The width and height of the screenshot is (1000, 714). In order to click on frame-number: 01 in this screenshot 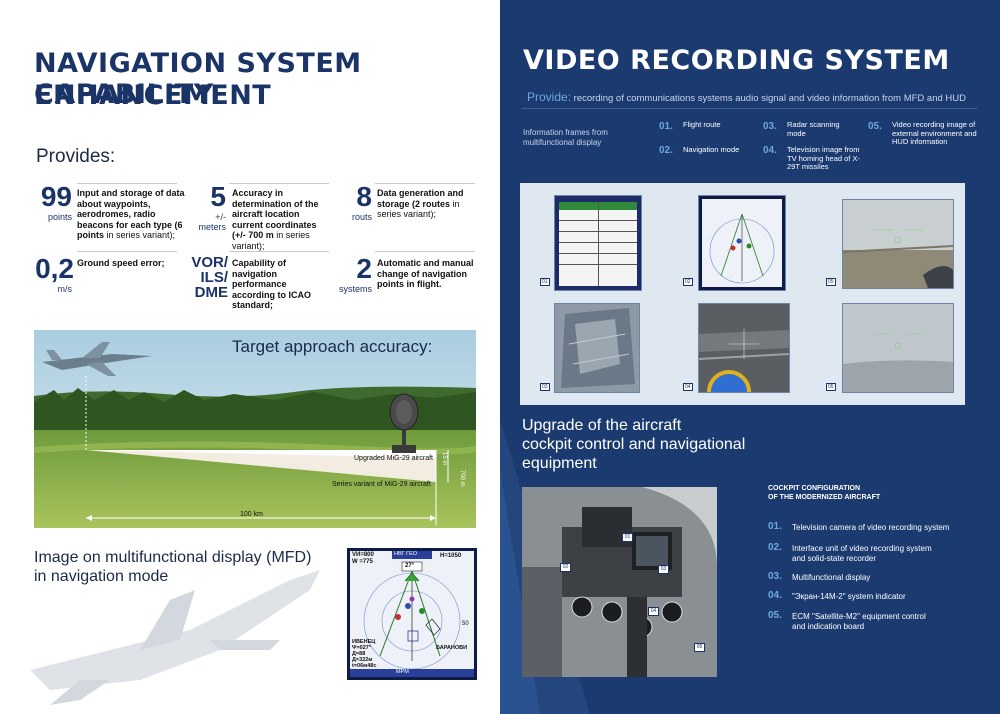, I will do `click(545, 282)`.